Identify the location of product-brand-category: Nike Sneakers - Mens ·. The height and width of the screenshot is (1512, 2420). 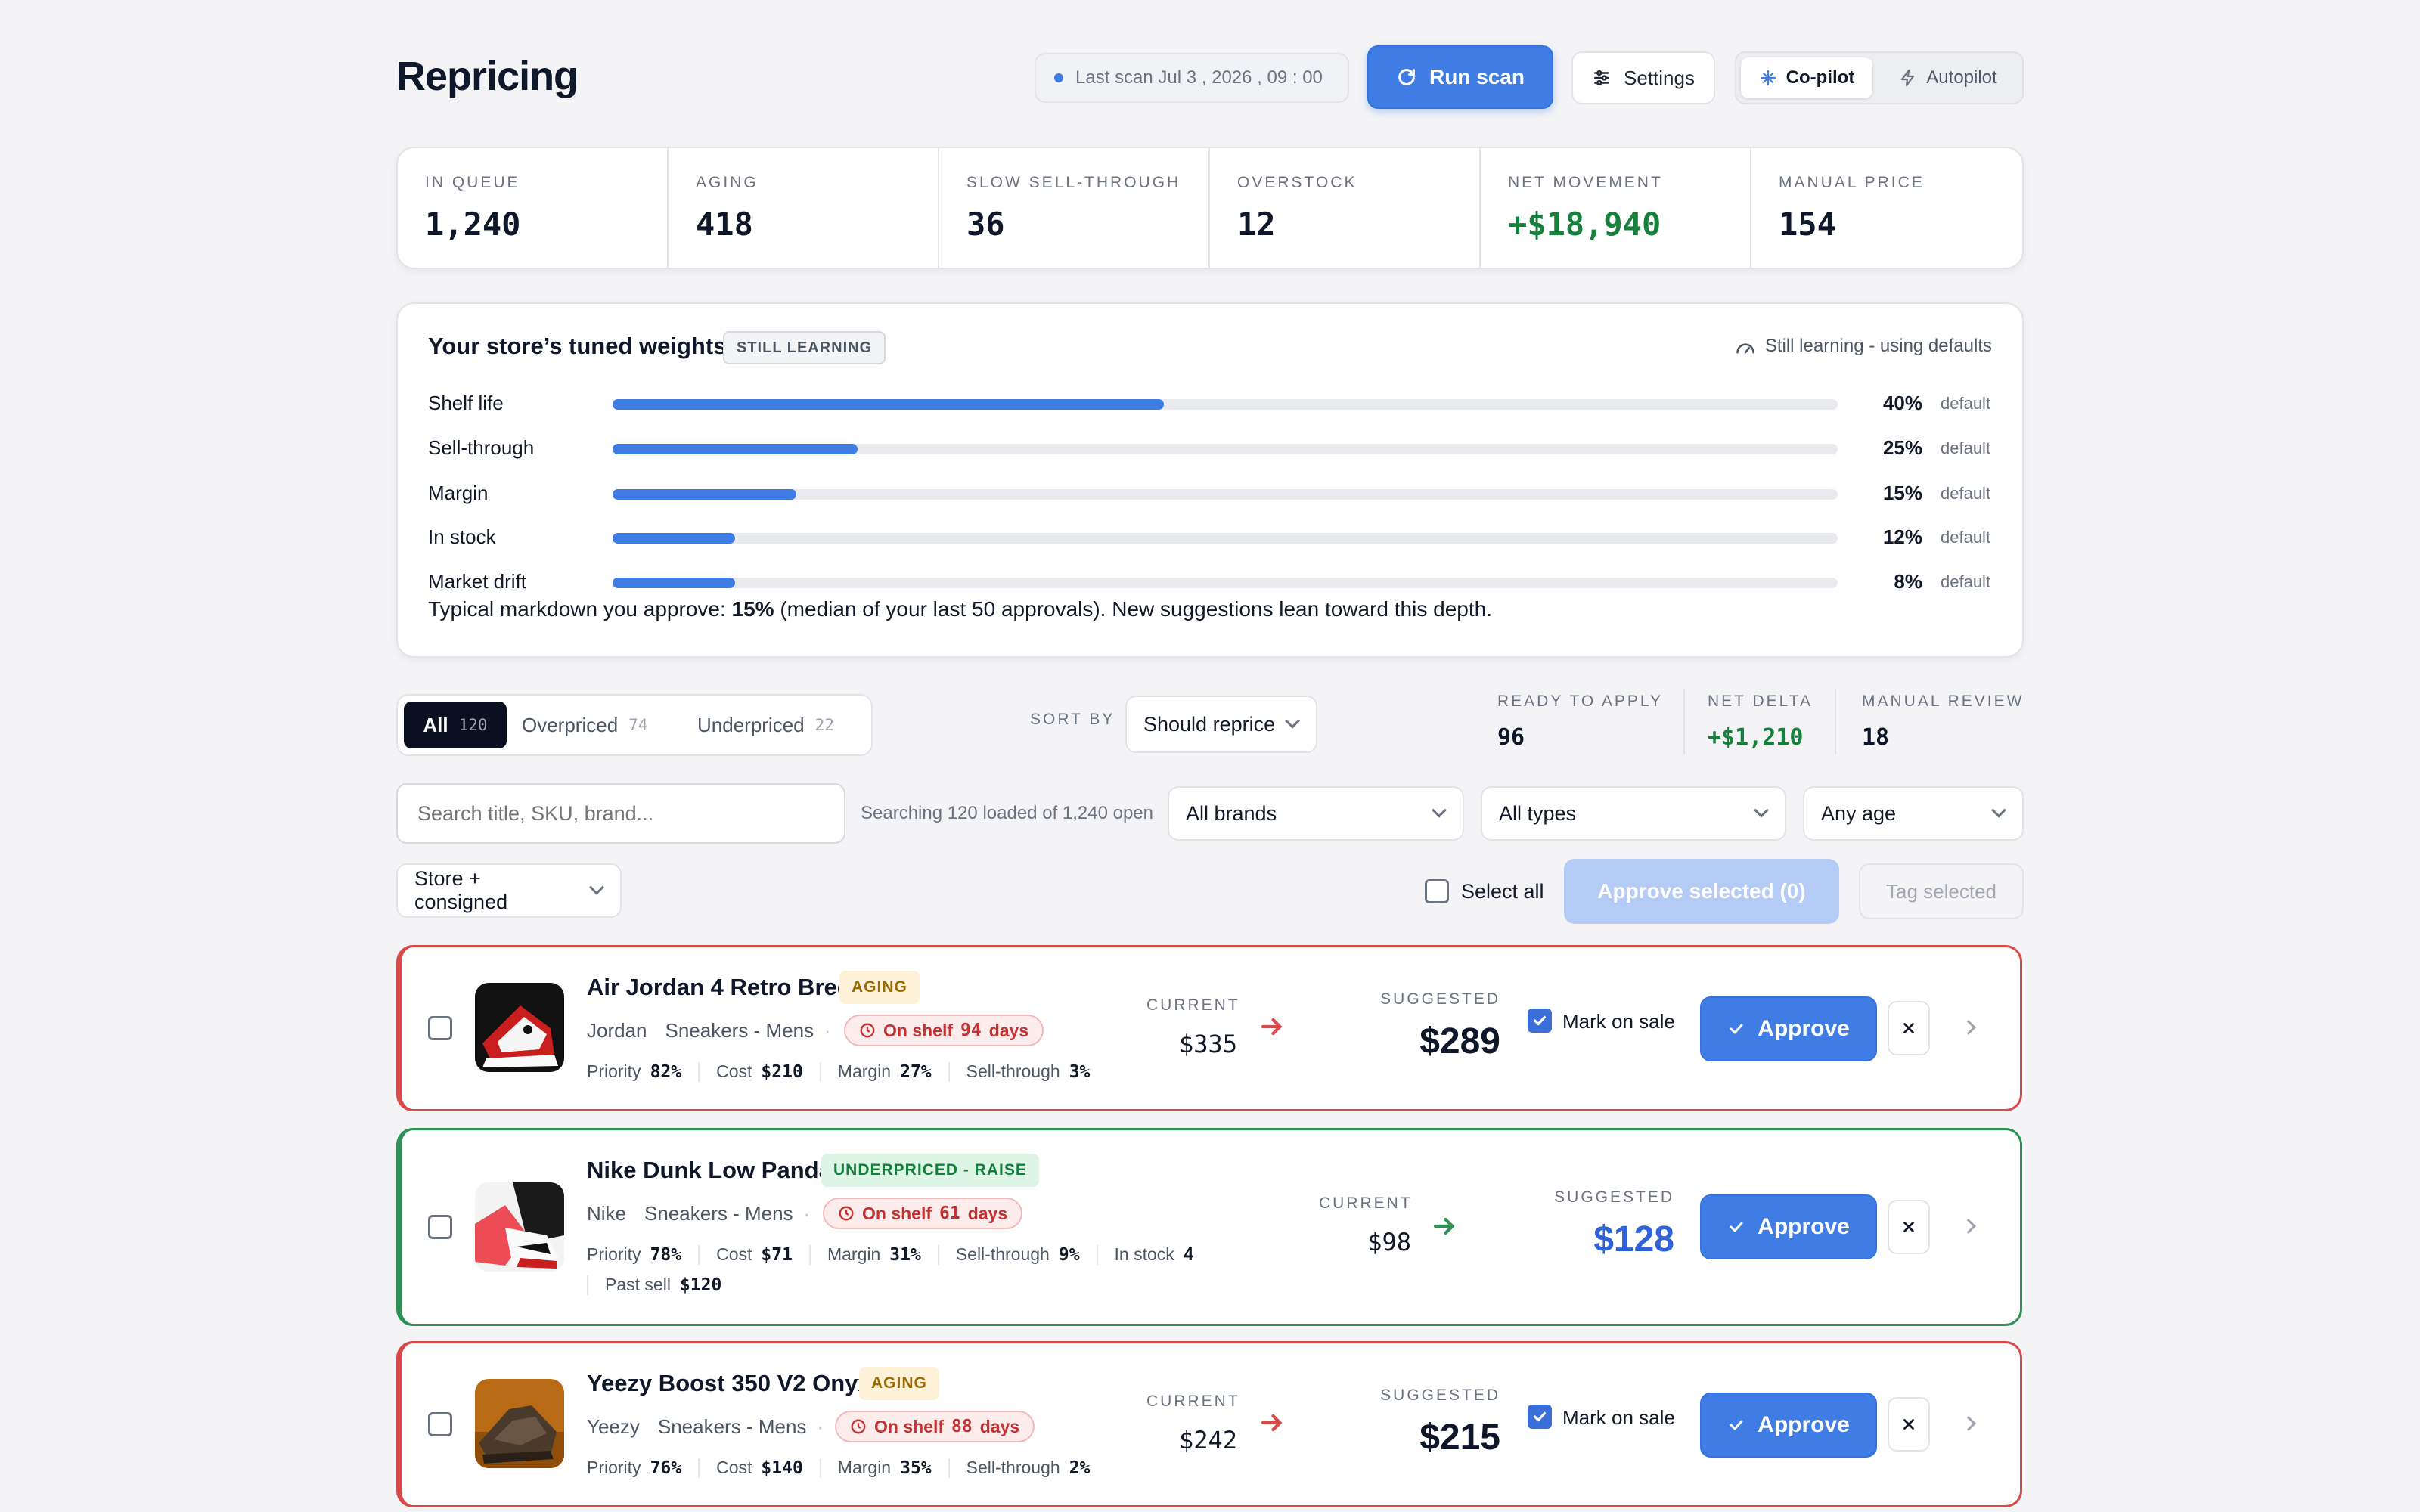
(699, 1213).